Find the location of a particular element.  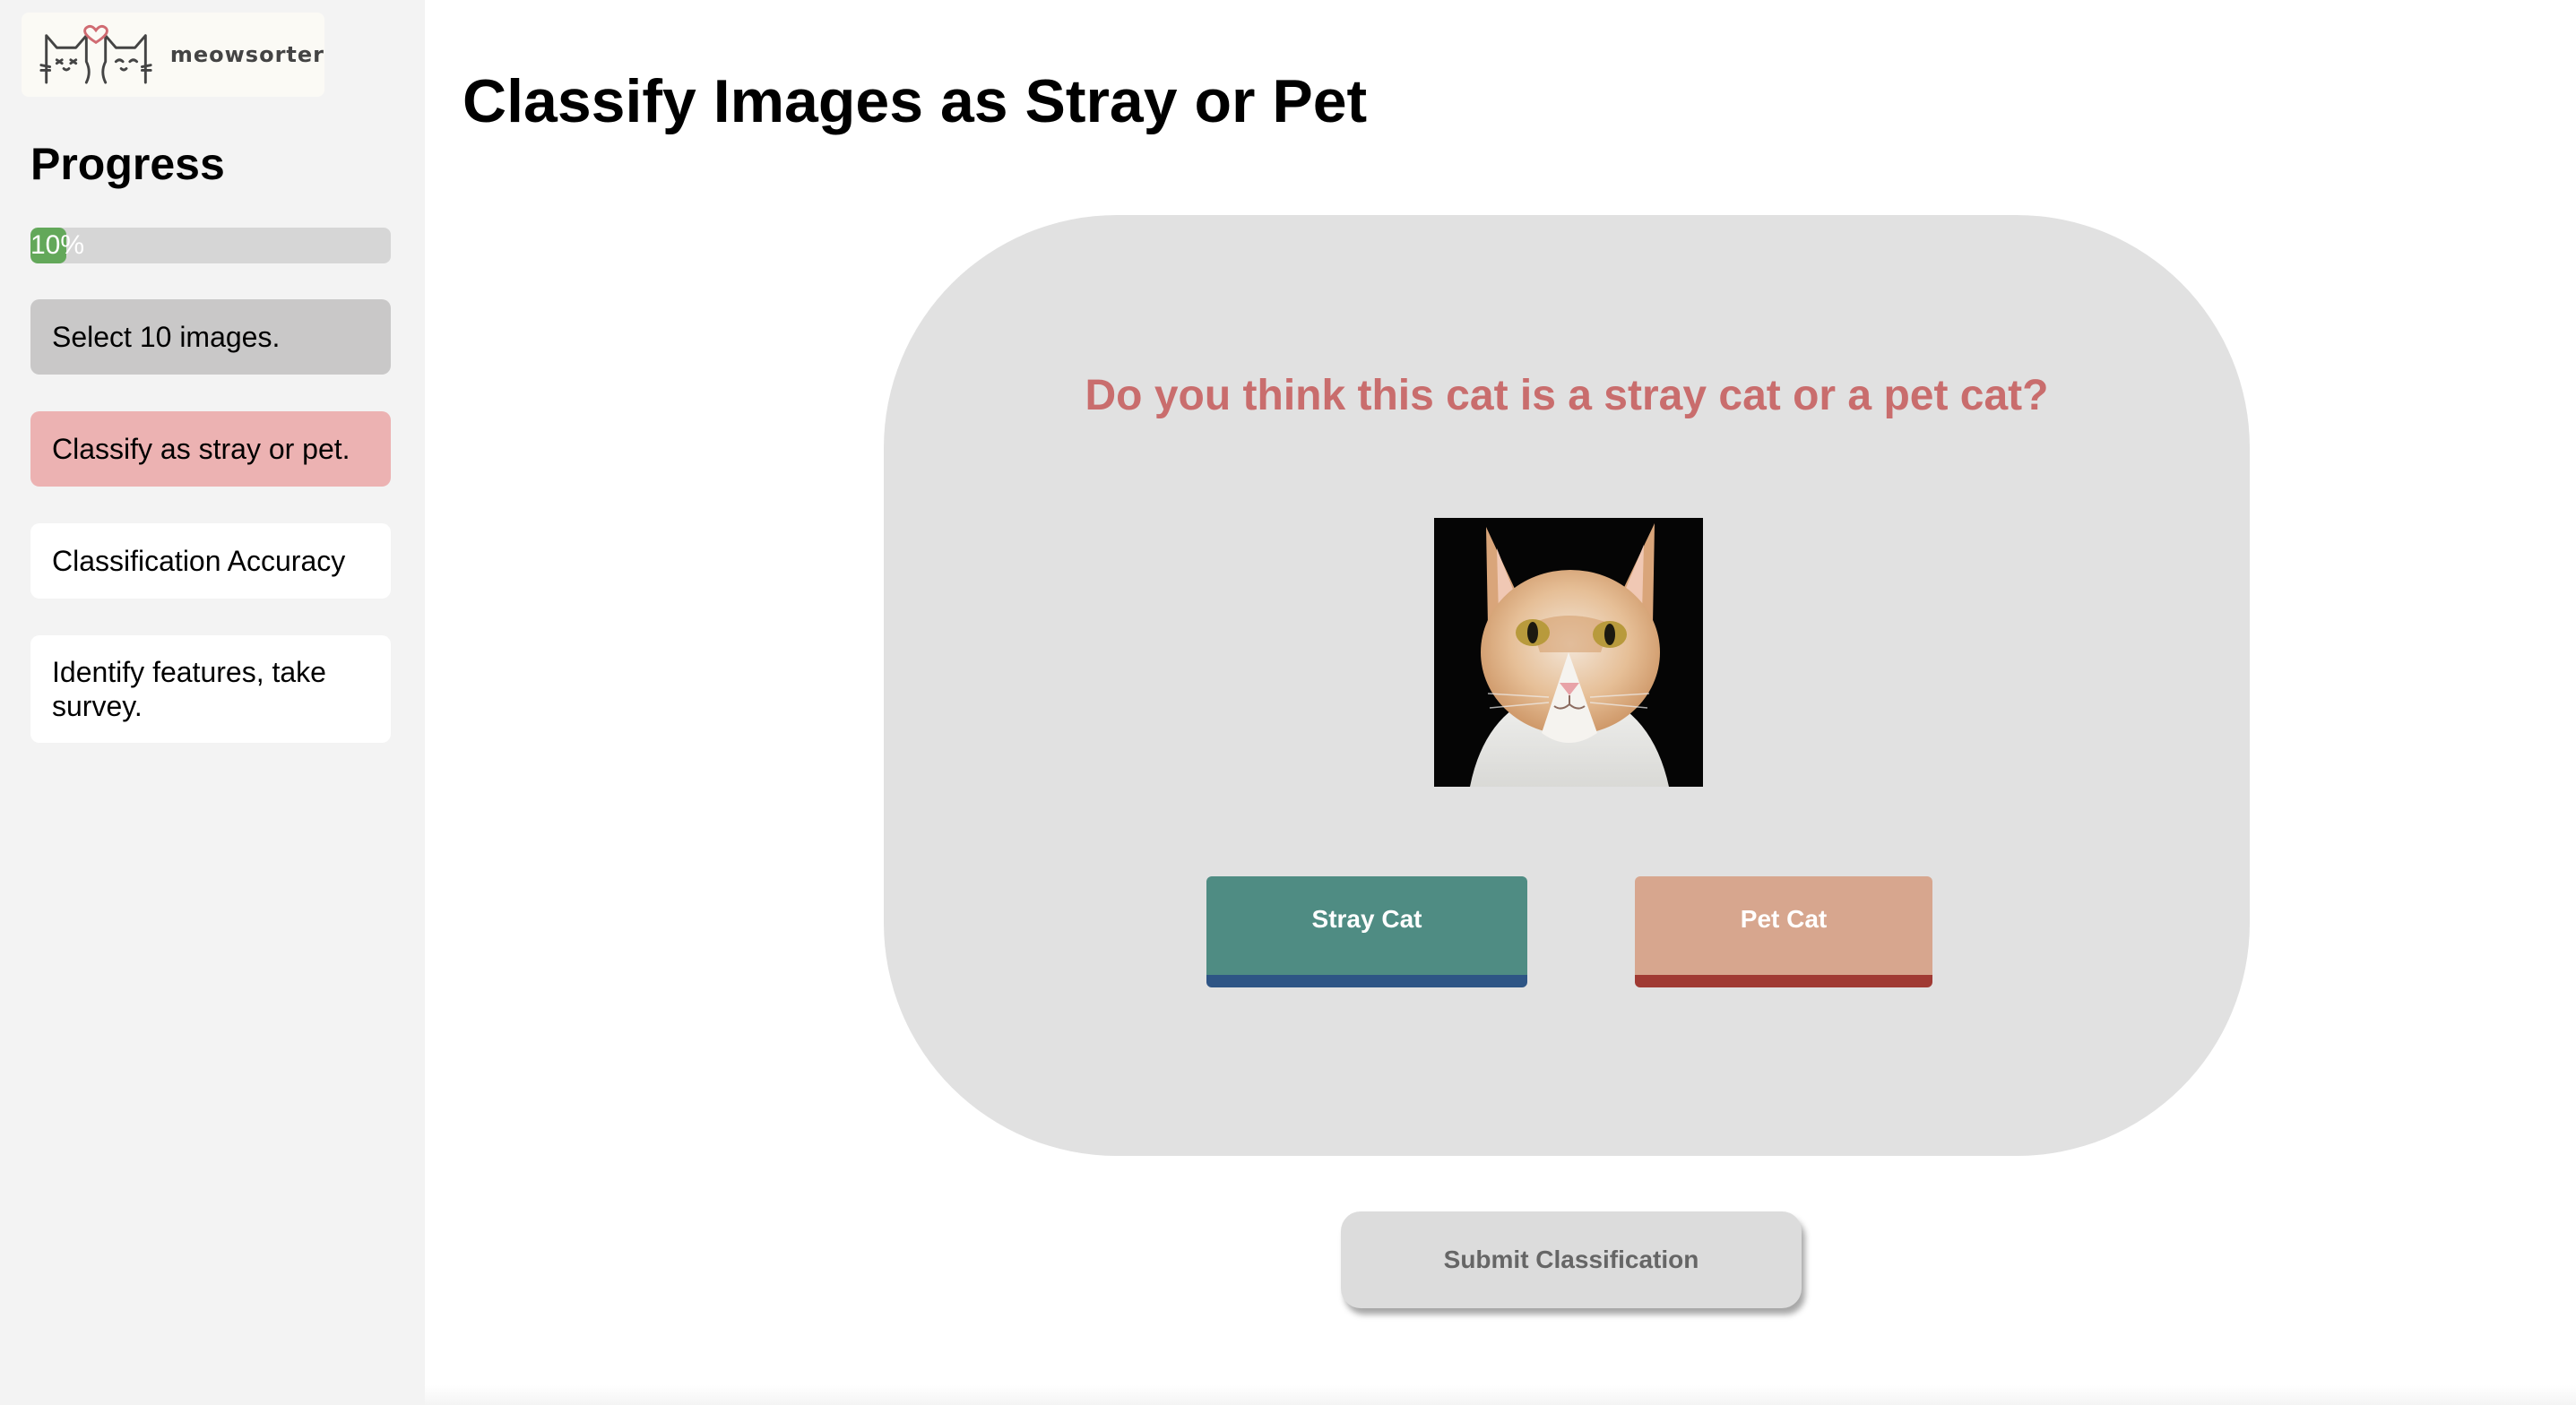

stray-cat-button: Stray Cat is located at coordinates (1366, 932).